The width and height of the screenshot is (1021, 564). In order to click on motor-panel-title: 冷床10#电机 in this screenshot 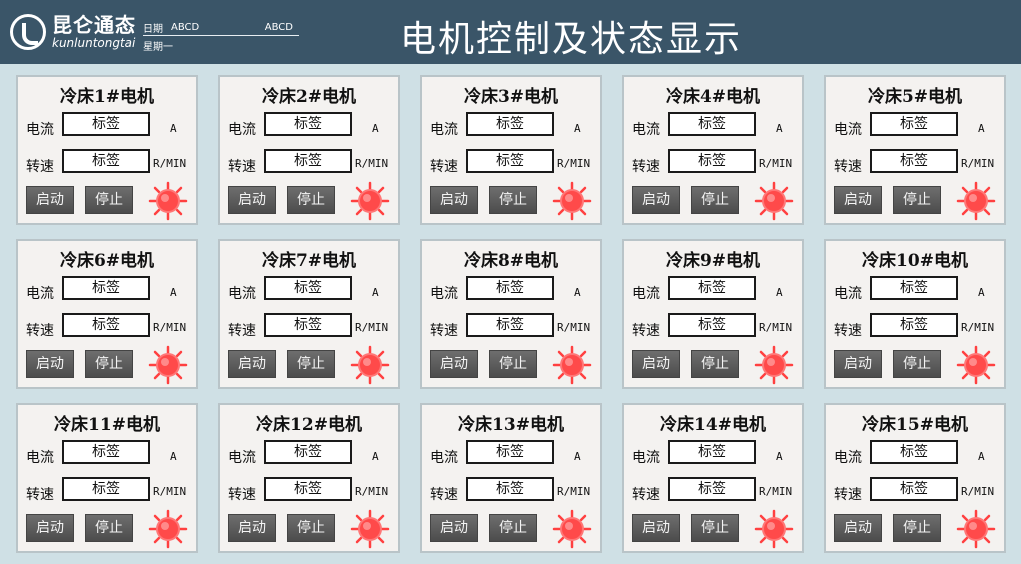, I will do `click(915, 261)`.